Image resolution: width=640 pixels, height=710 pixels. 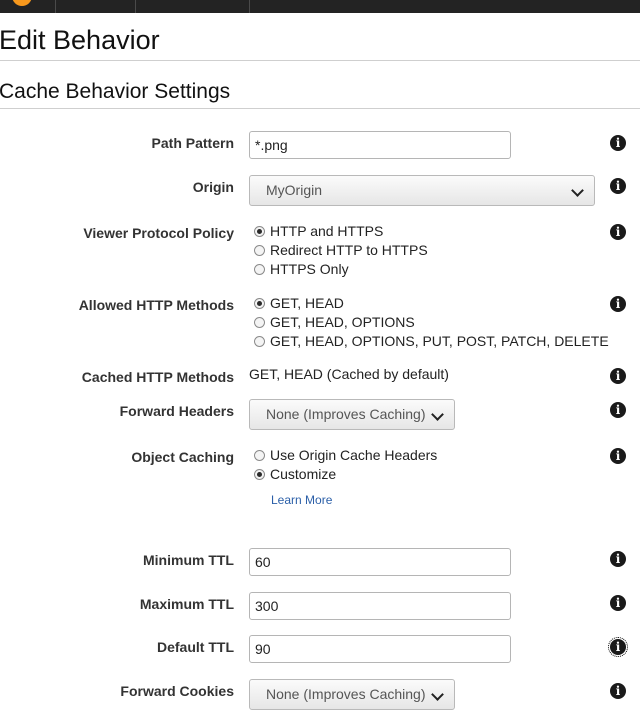 What do you see at coordinates (320, 60) in the screenshot?
I see `title-divider` at bounding box center [320, 60].